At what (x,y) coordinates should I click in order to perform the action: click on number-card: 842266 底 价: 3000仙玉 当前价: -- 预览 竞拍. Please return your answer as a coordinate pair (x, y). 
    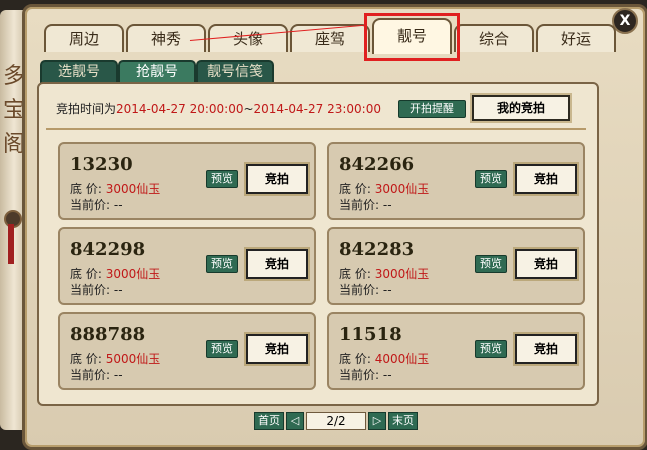
    Looking at the image, I should click on (456, 181).